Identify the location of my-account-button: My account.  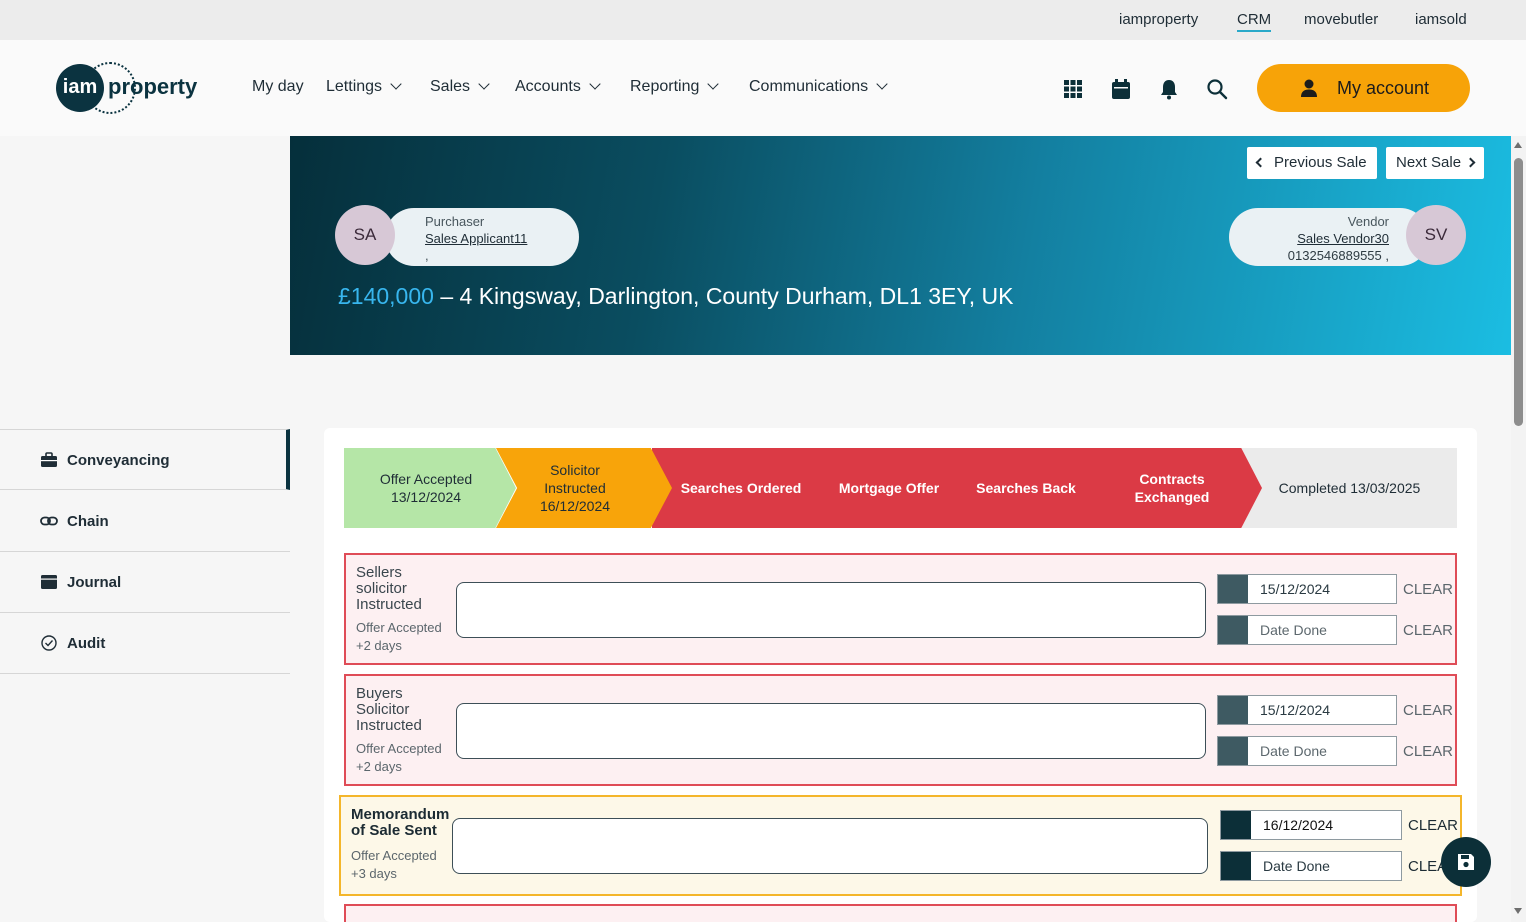
(1363, 88).